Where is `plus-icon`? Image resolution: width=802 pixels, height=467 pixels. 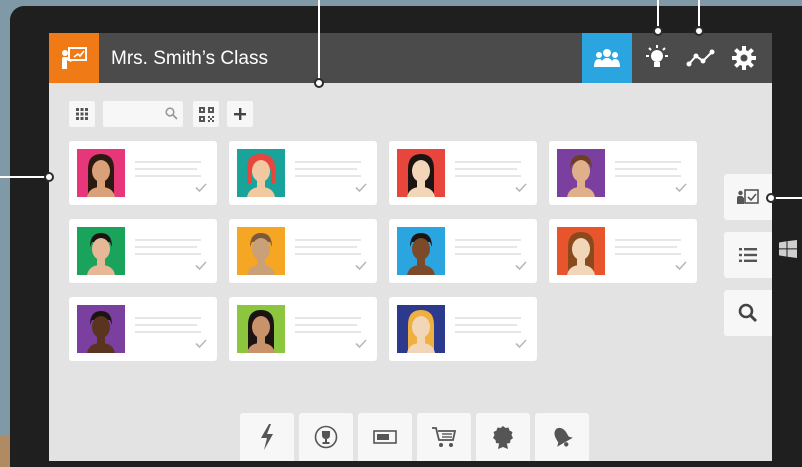 plus-icon is located at coordinates (240, 114).